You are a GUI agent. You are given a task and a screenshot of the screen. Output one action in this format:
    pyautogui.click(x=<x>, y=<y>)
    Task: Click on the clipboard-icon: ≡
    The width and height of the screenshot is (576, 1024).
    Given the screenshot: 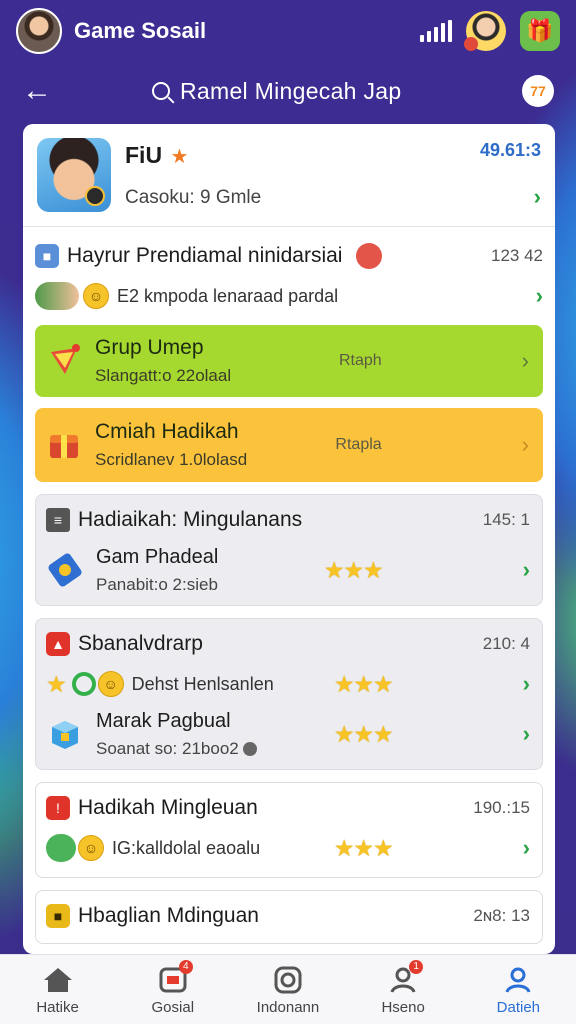 What is the action you would take?
    pyautogui.click(x=58, y=520)
    